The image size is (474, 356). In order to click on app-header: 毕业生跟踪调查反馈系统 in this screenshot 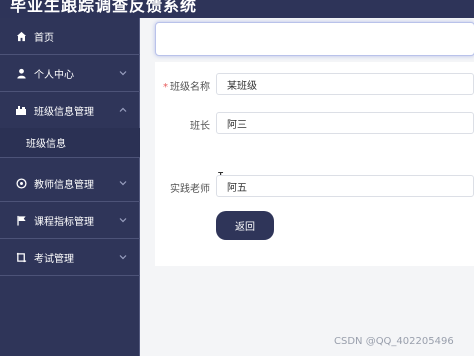, I will do `click(237, 9)`.